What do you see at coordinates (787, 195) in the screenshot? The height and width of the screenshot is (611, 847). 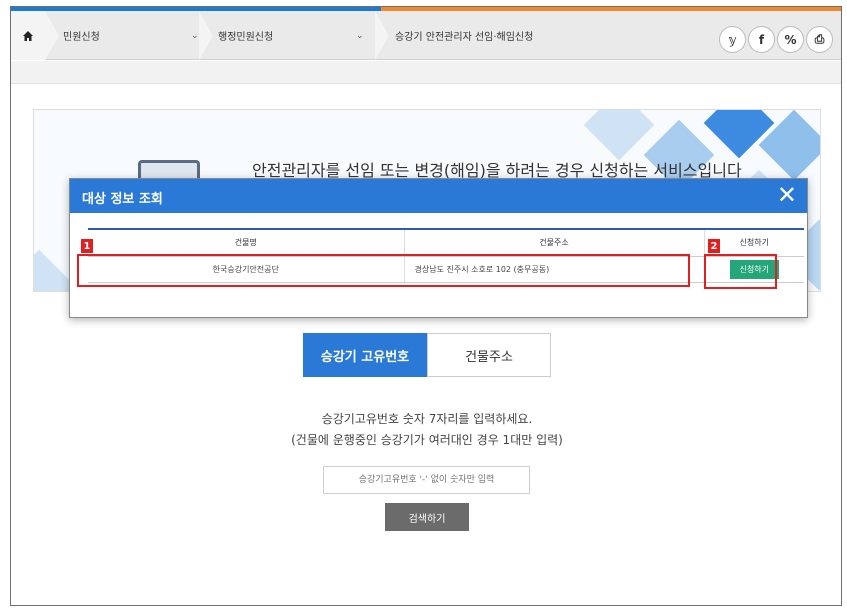 I see `close-icon: ✕` at bounding box center [787, 195].